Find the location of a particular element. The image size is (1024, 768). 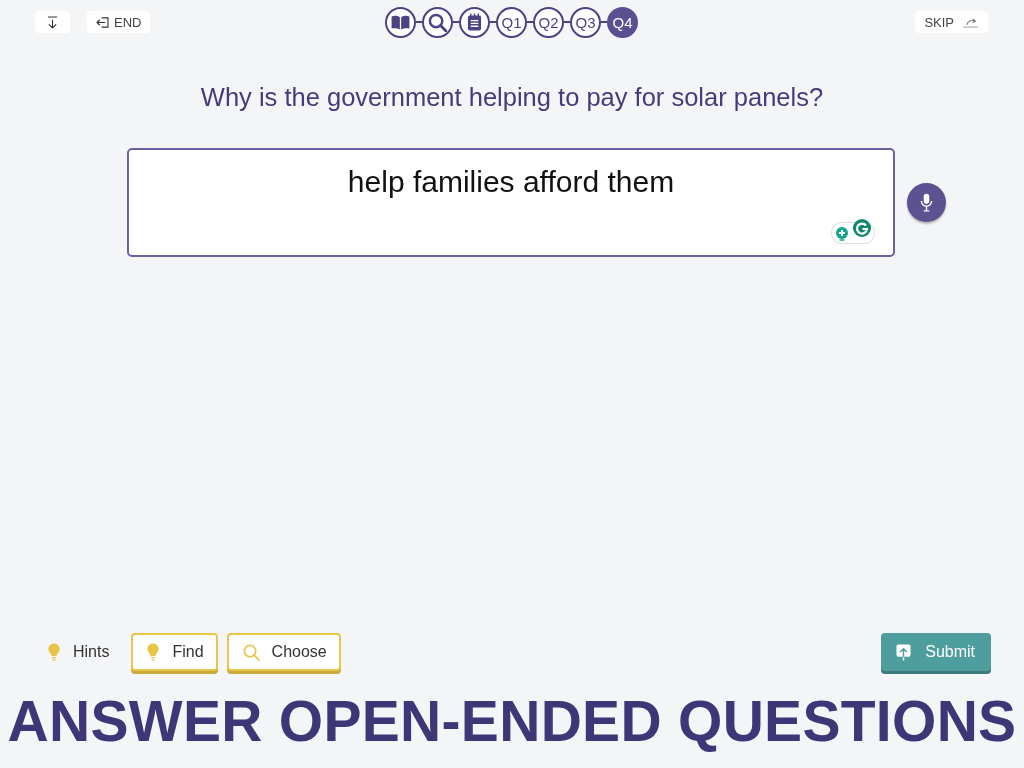

download-icon is located at coordinates (52, 22).